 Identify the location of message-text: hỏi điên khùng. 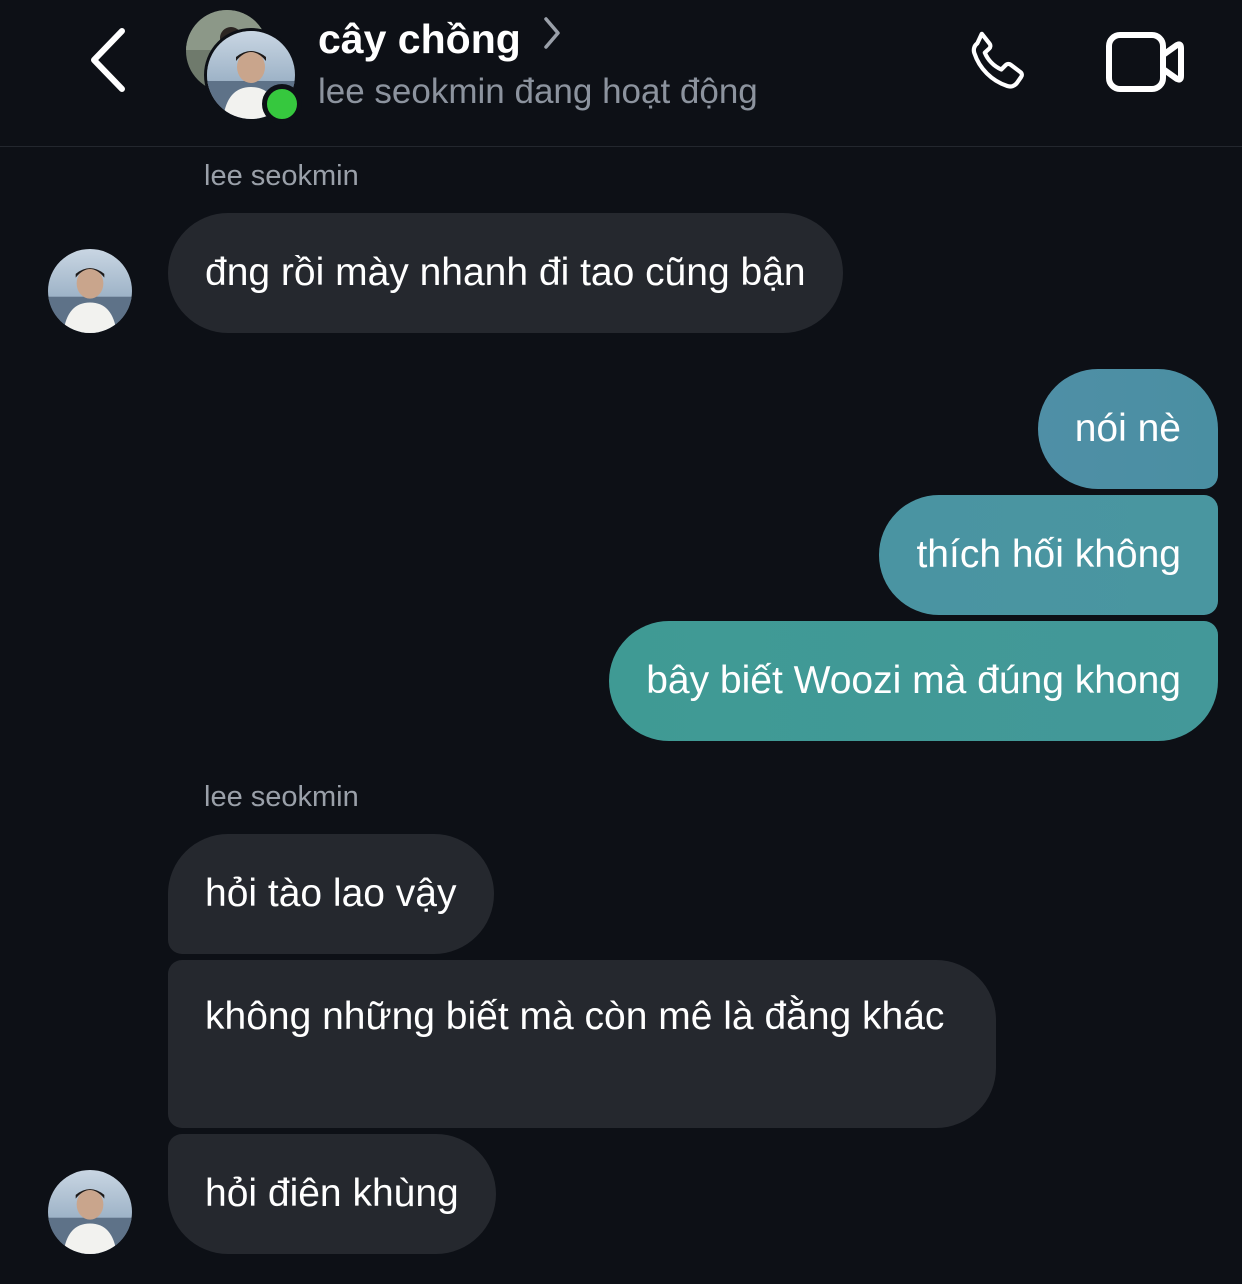
(332, 1193).